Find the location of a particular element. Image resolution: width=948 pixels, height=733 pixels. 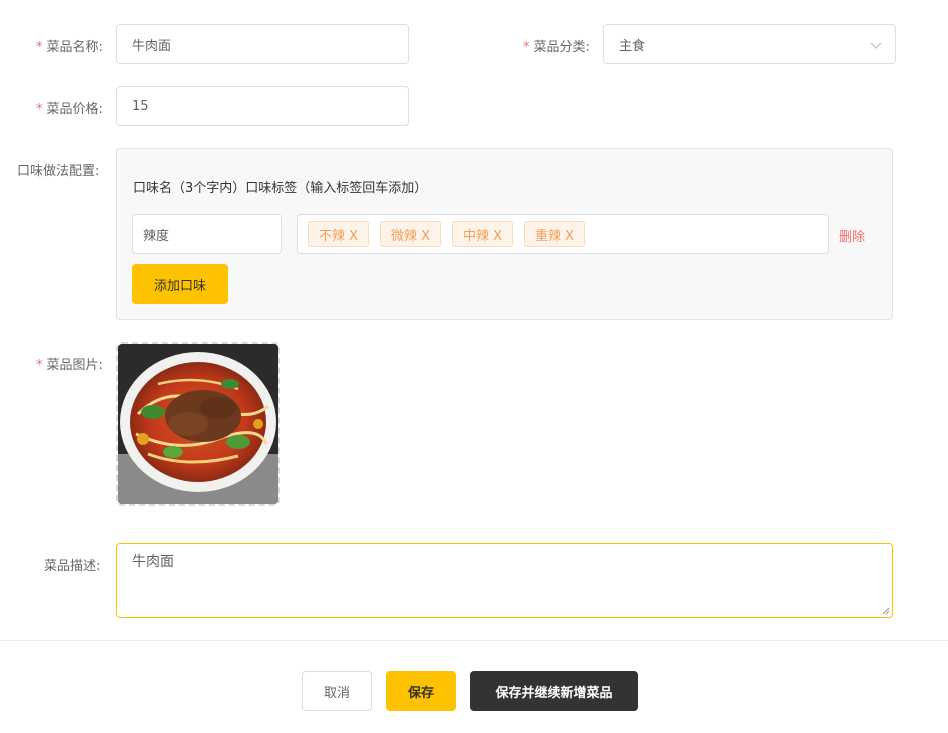

flavor-tags-input: 不辣 X 微辣 X 中辣 X 重辣 X is located at coordinates (563, 234).